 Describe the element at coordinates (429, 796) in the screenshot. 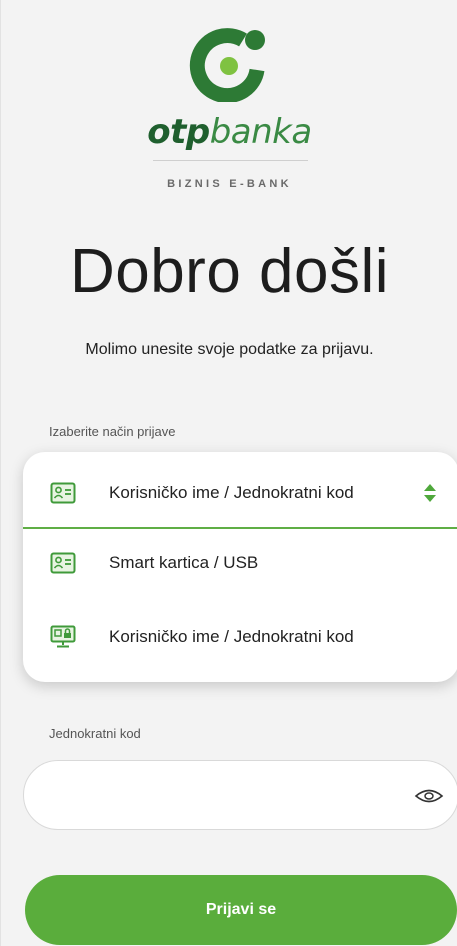

I see `eye-icon` at that location.